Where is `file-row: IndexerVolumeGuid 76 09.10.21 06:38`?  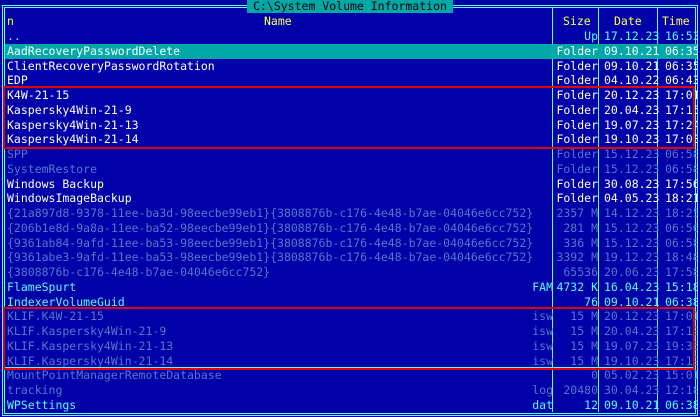
file-row: IndexerVolumeGuid 76 09.10.21 06:38 is located at coordinates (351, 302).